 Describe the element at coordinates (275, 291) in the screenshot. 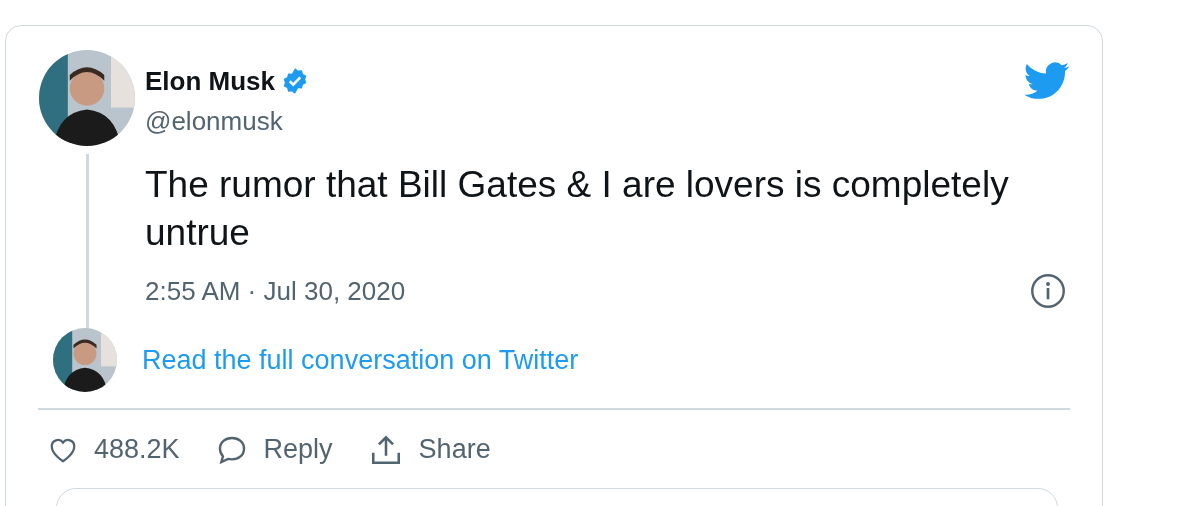

I see `tweet-timestamp: 2:55 AM · Jul 30, 2020` at that location.